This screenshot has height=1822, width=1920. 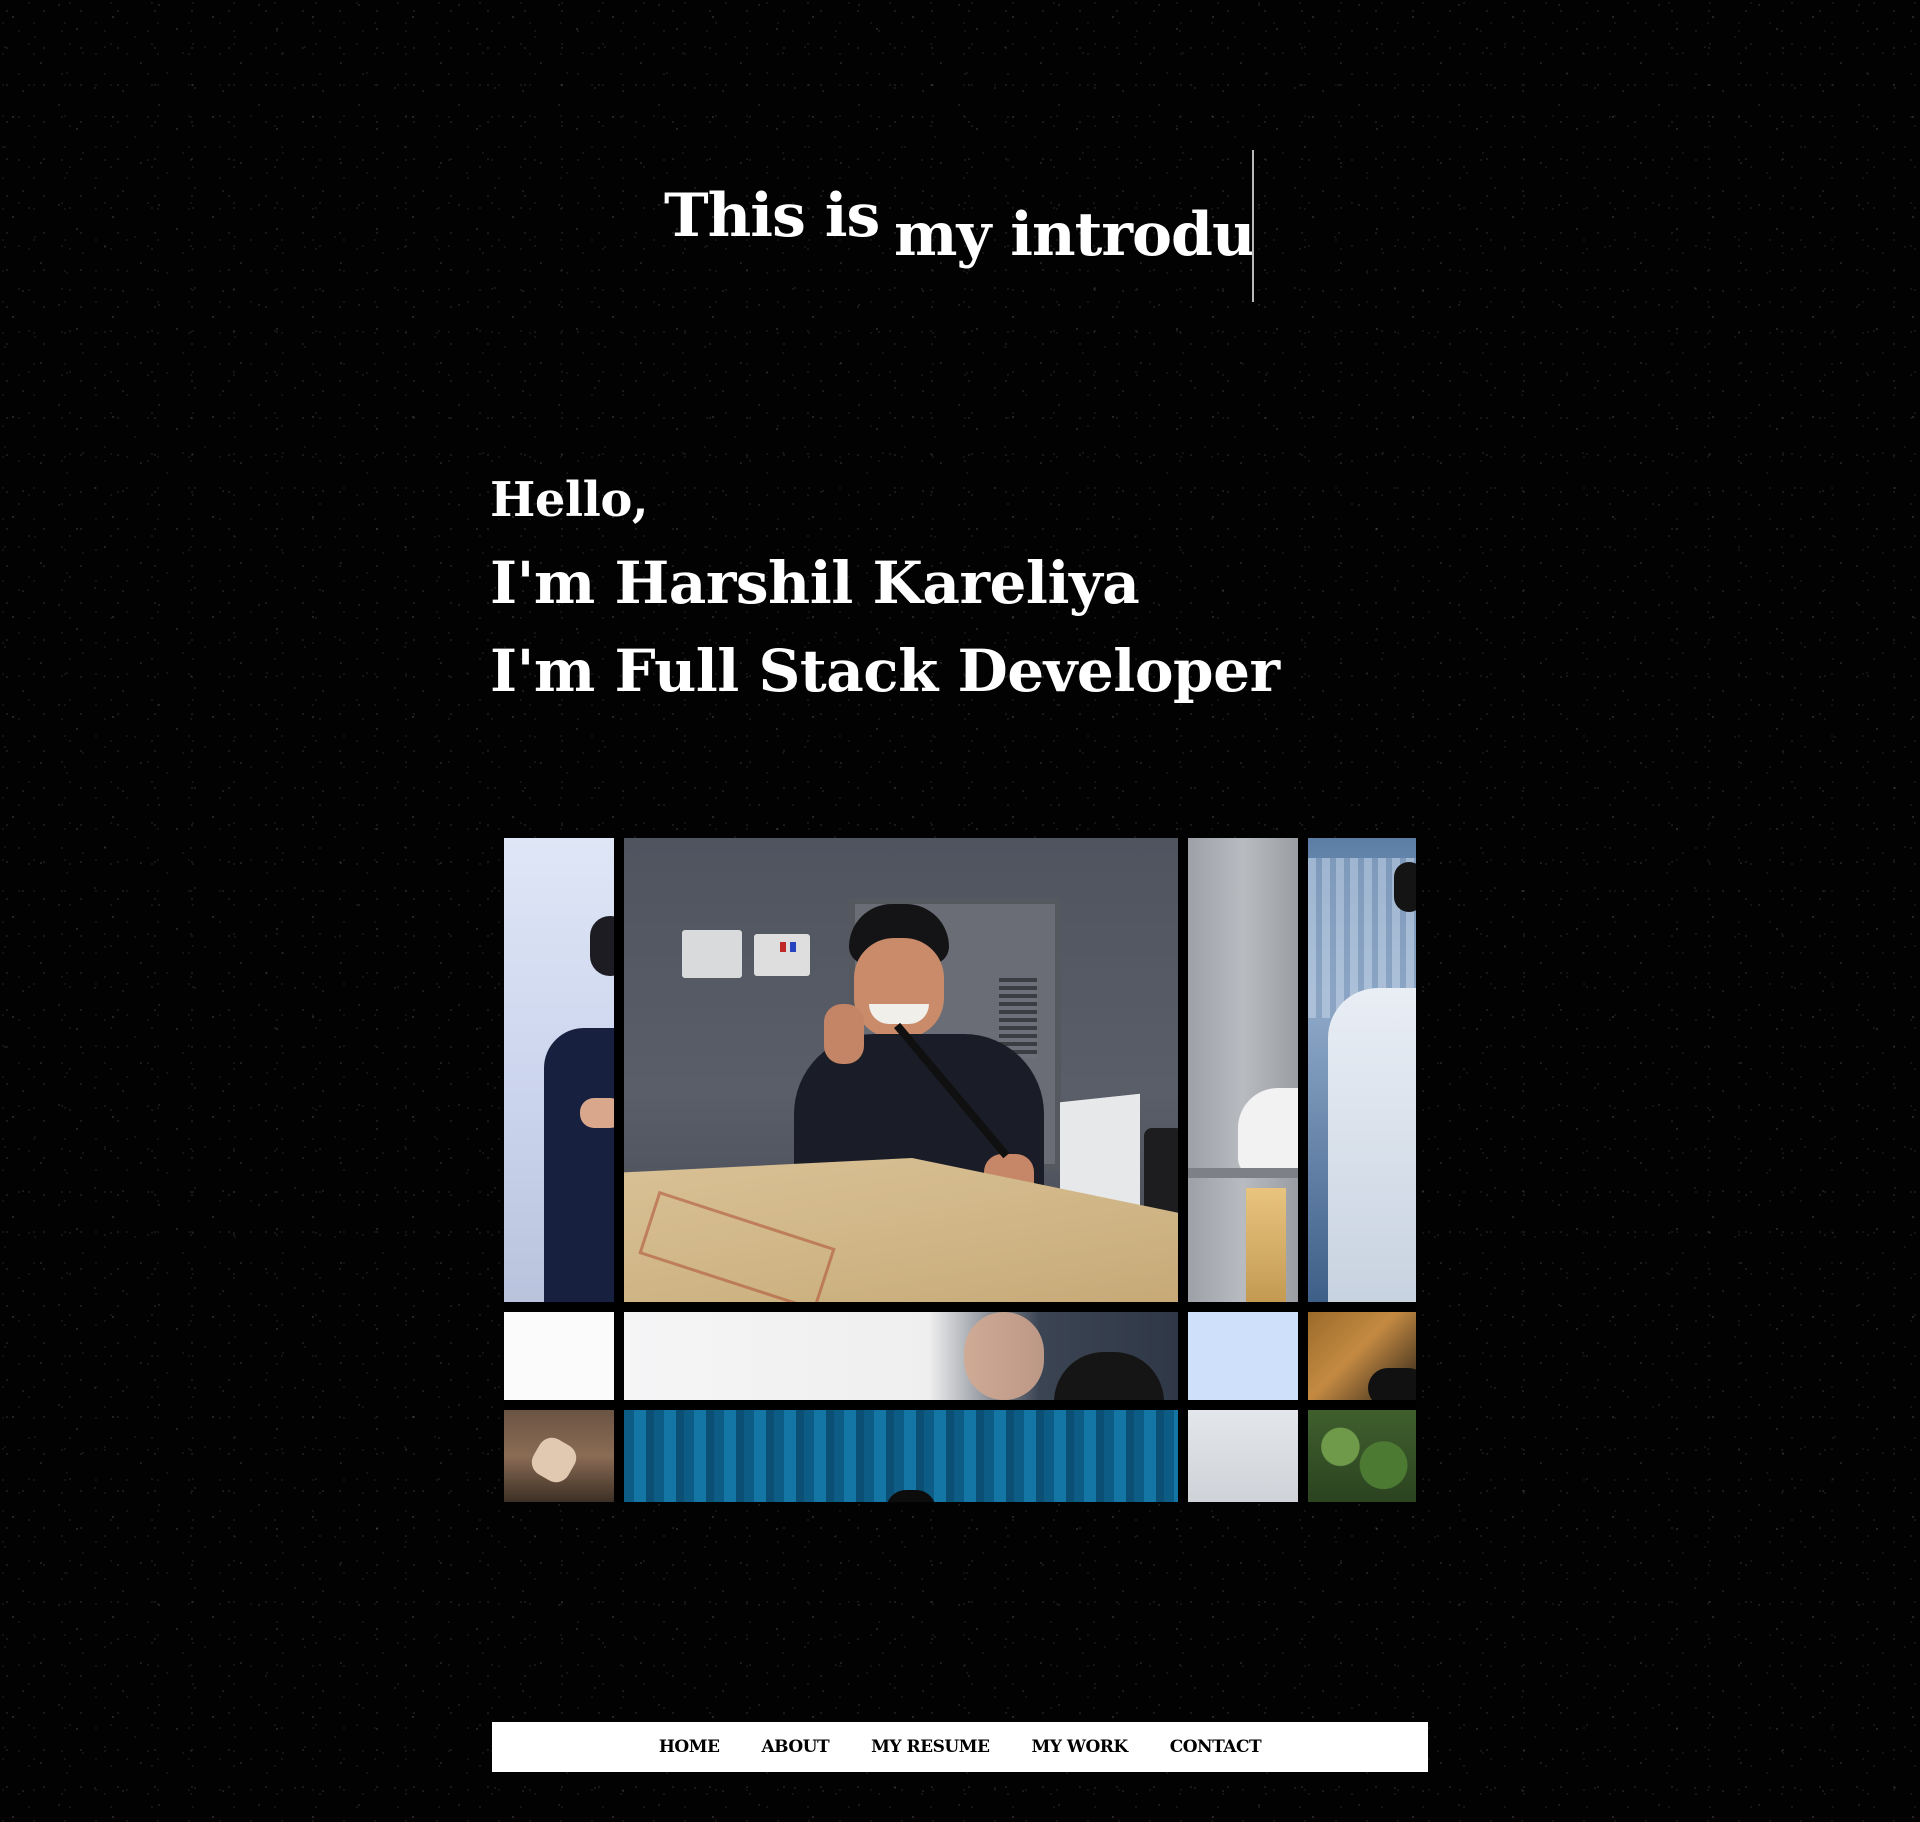 I want to click on photo-blue-curtain, so click(x=901, y=1456).